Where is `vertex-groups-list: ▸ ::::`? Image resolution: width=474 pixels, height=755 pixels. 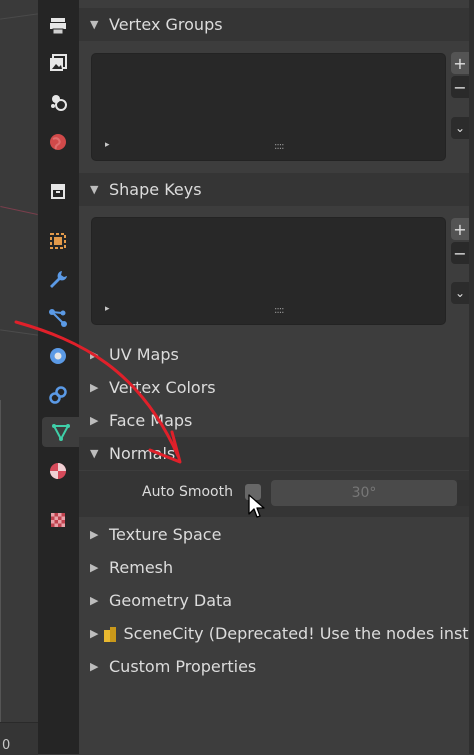
vertex-groups-list: ▸ :::: is located at coordinates (268, 107).